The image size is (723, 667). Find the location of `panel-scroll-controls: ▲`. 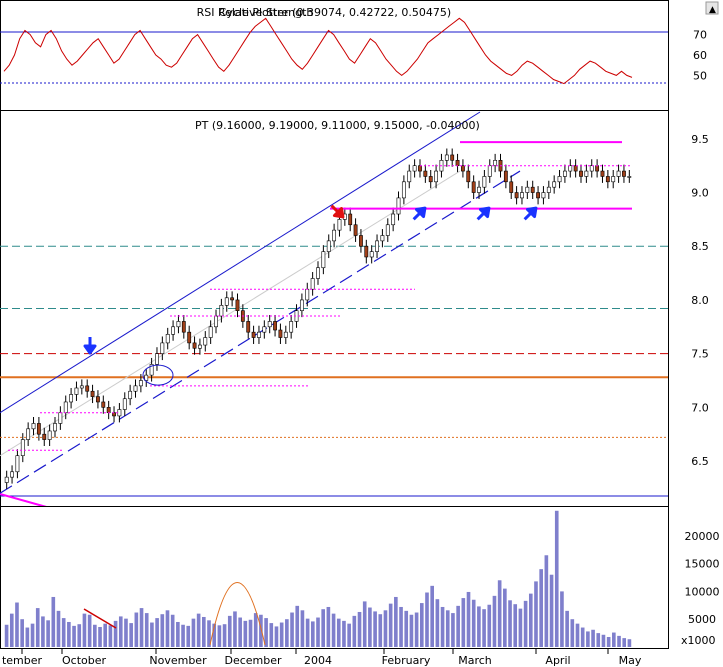

panel-scroll-controls: ▲ is located at coordinates (712, 8).